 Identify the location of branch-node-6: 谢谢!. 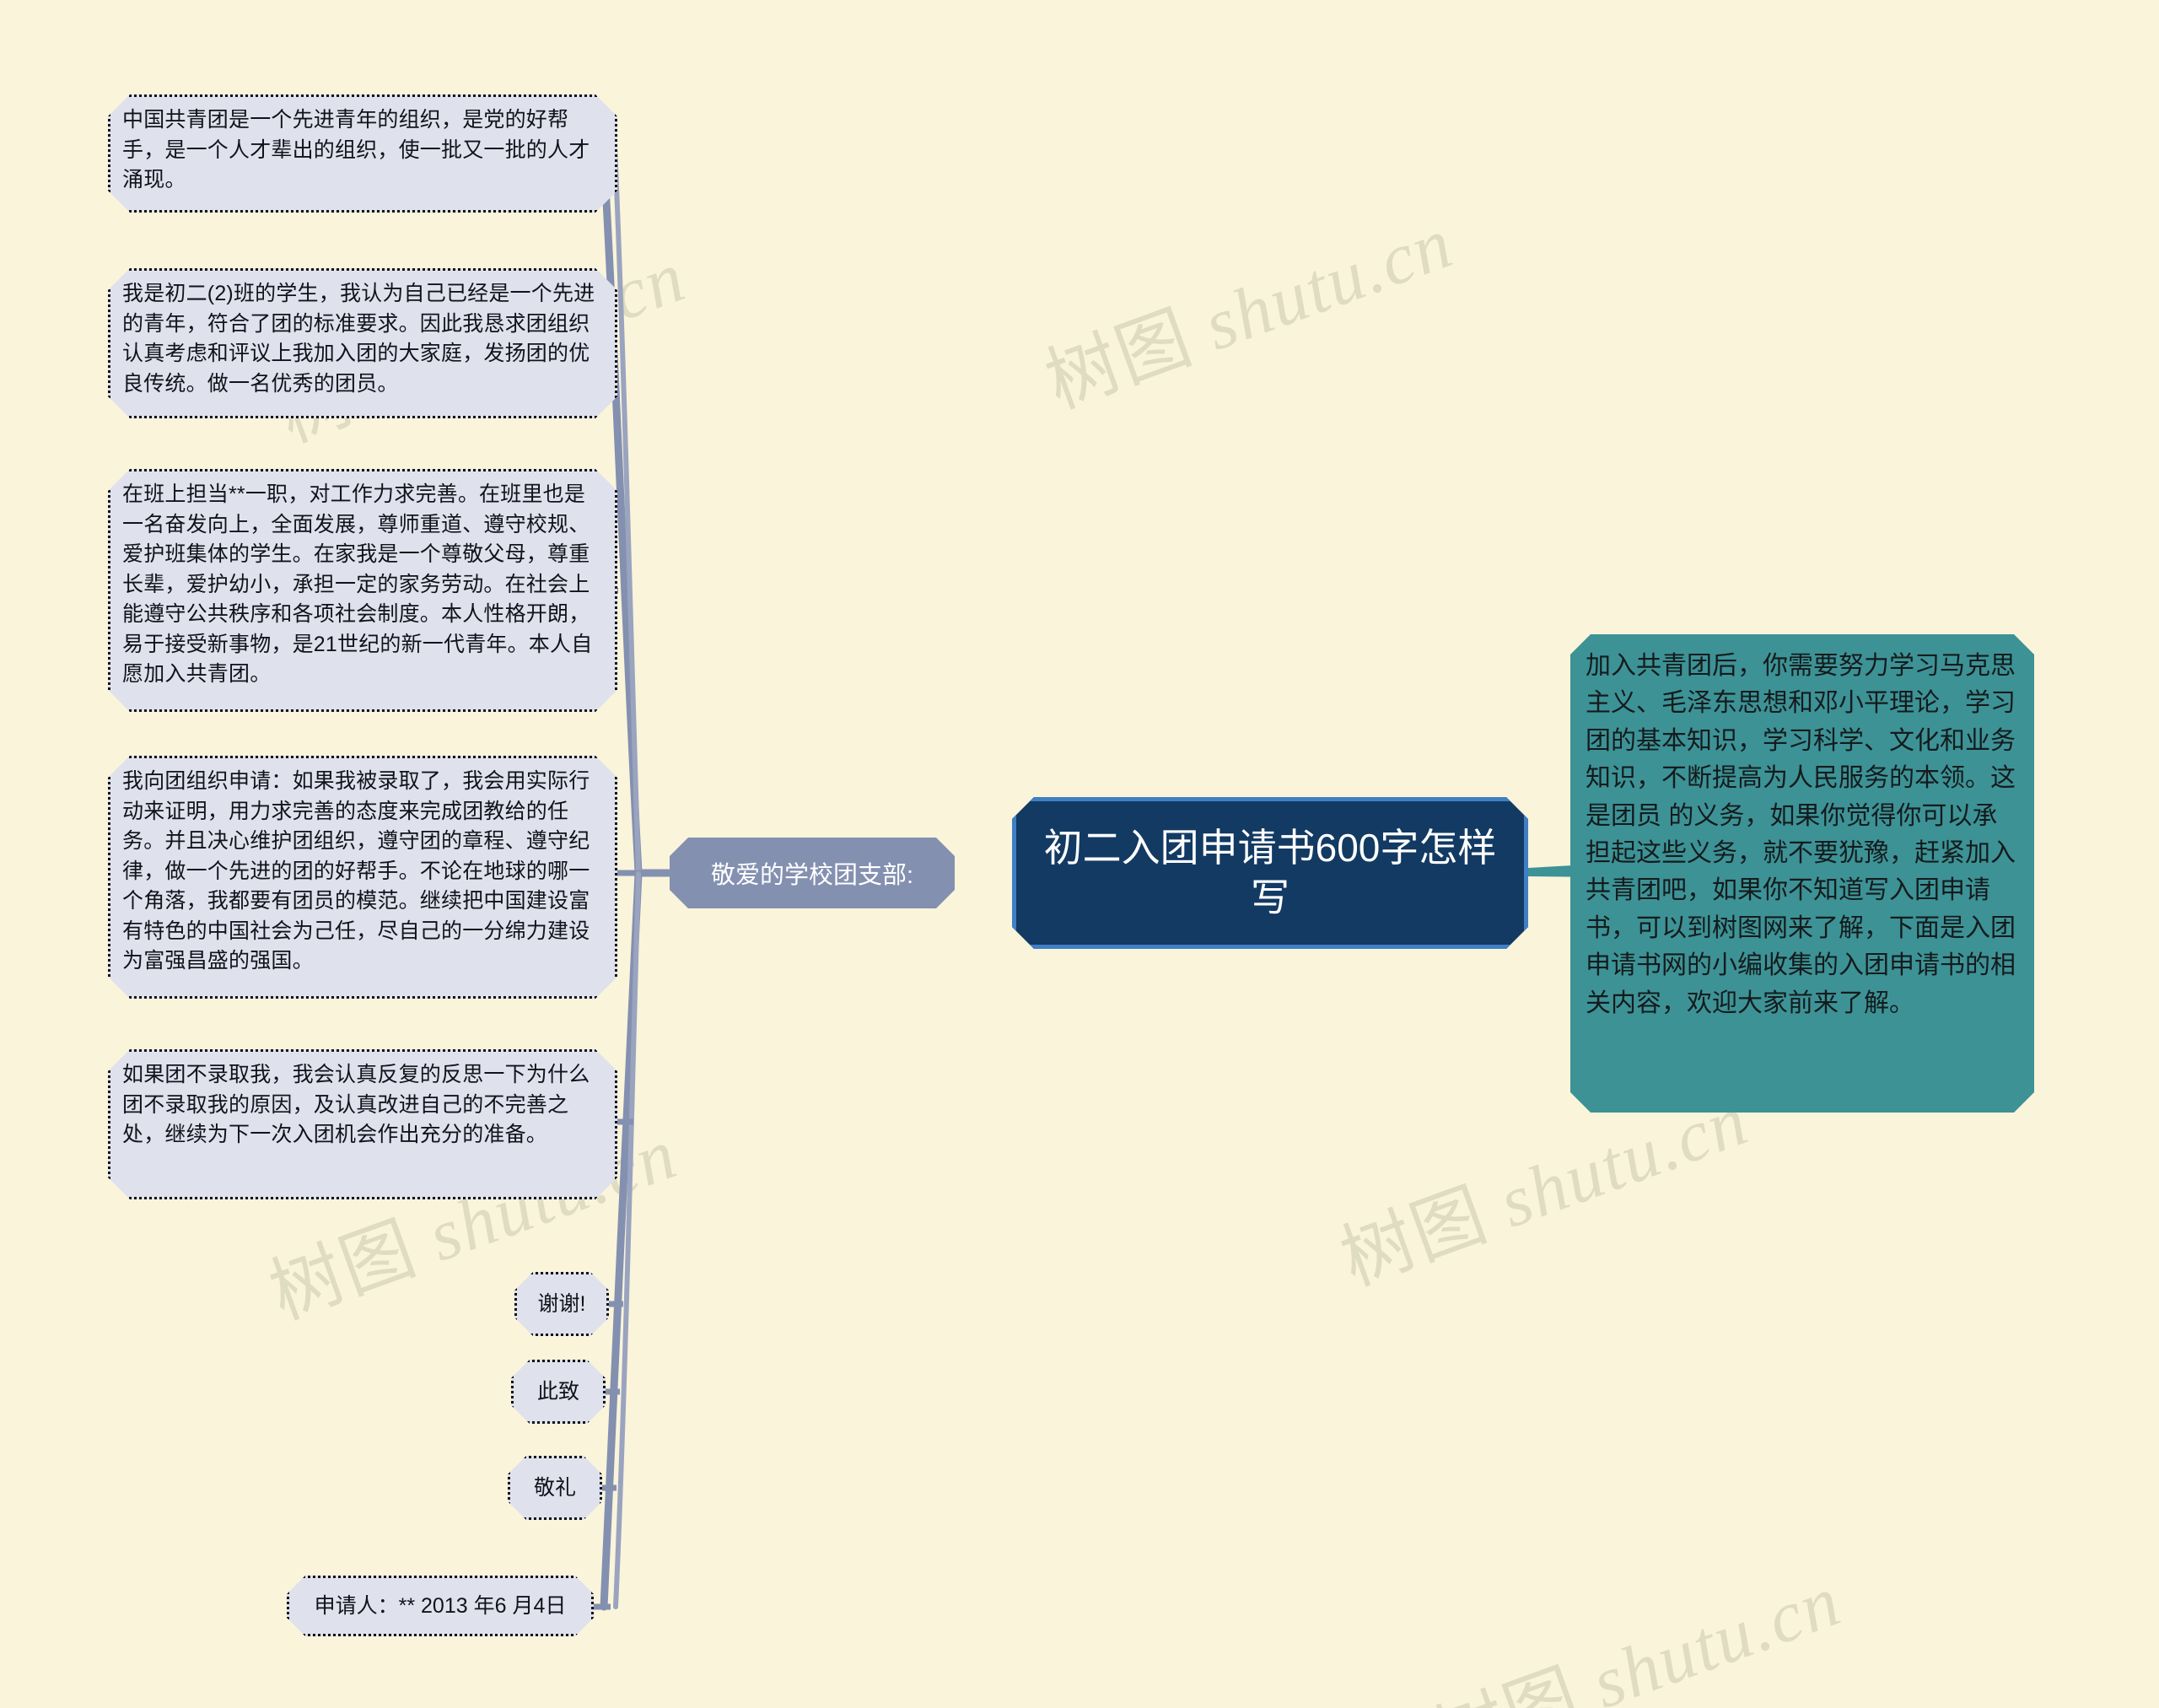
(561, 1304).